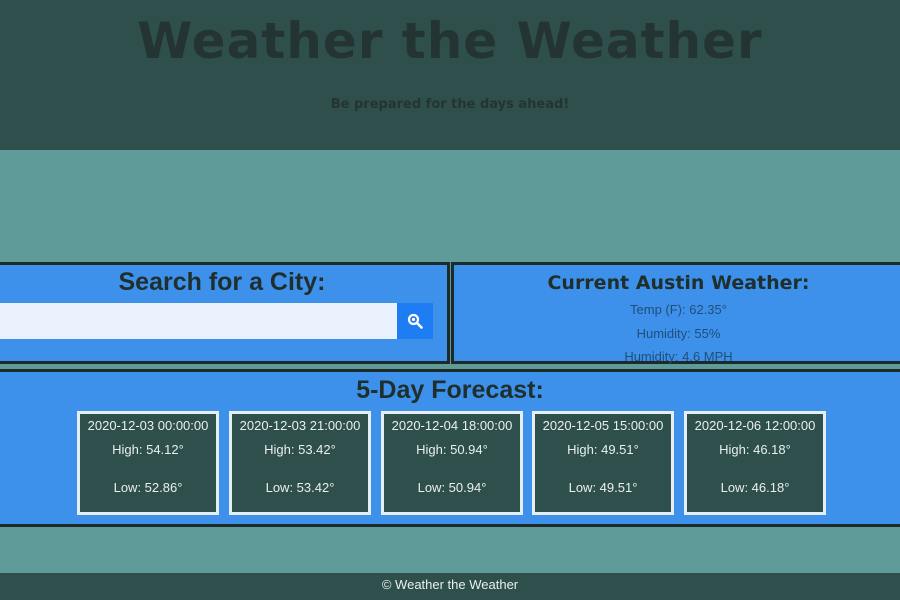  What do you see at coordinates (678, 356) in the screenshot?
I see `current-wind: Humidity: 4.6 MPH` at bounding box center [678, 356].